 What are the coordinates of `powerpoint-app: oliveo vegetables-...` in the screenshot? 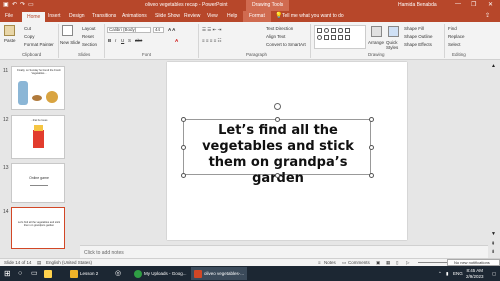 It's located at (219, 273).